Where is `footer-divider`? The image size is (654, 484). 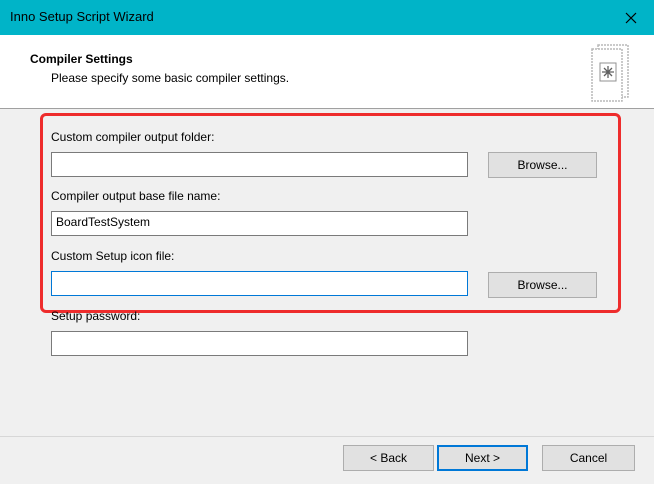
footer-divider is located at coordinates (327, 436).